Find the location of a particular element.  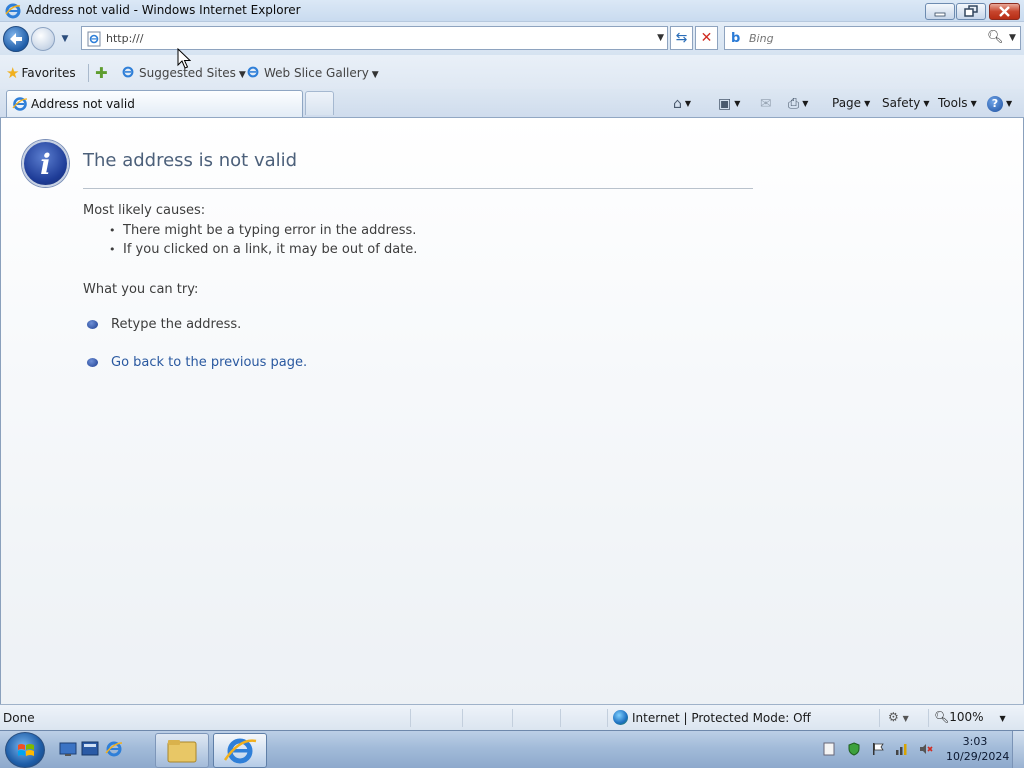

forward-button is located at coordinates (43, 39).